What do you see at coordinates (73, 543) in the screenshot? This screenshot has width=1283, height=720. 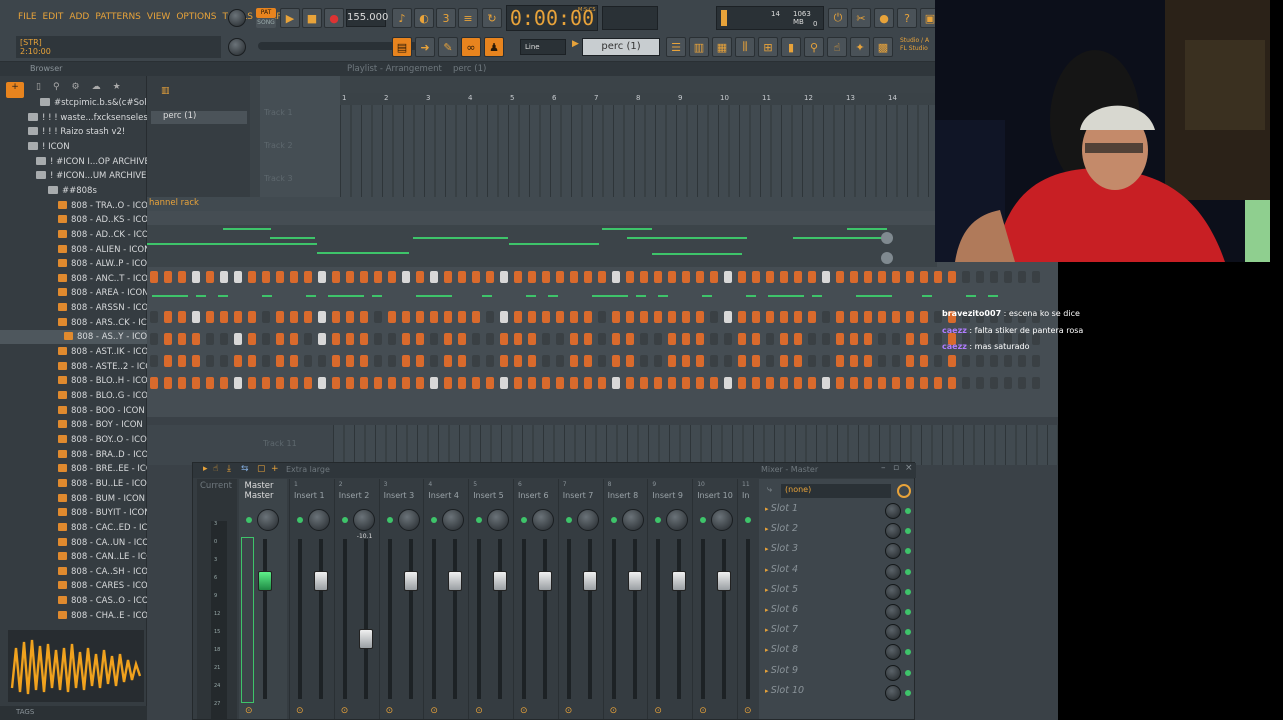 I see `browser-file: 808 - CA..UN - ICON` at bounding box center [73, 543].